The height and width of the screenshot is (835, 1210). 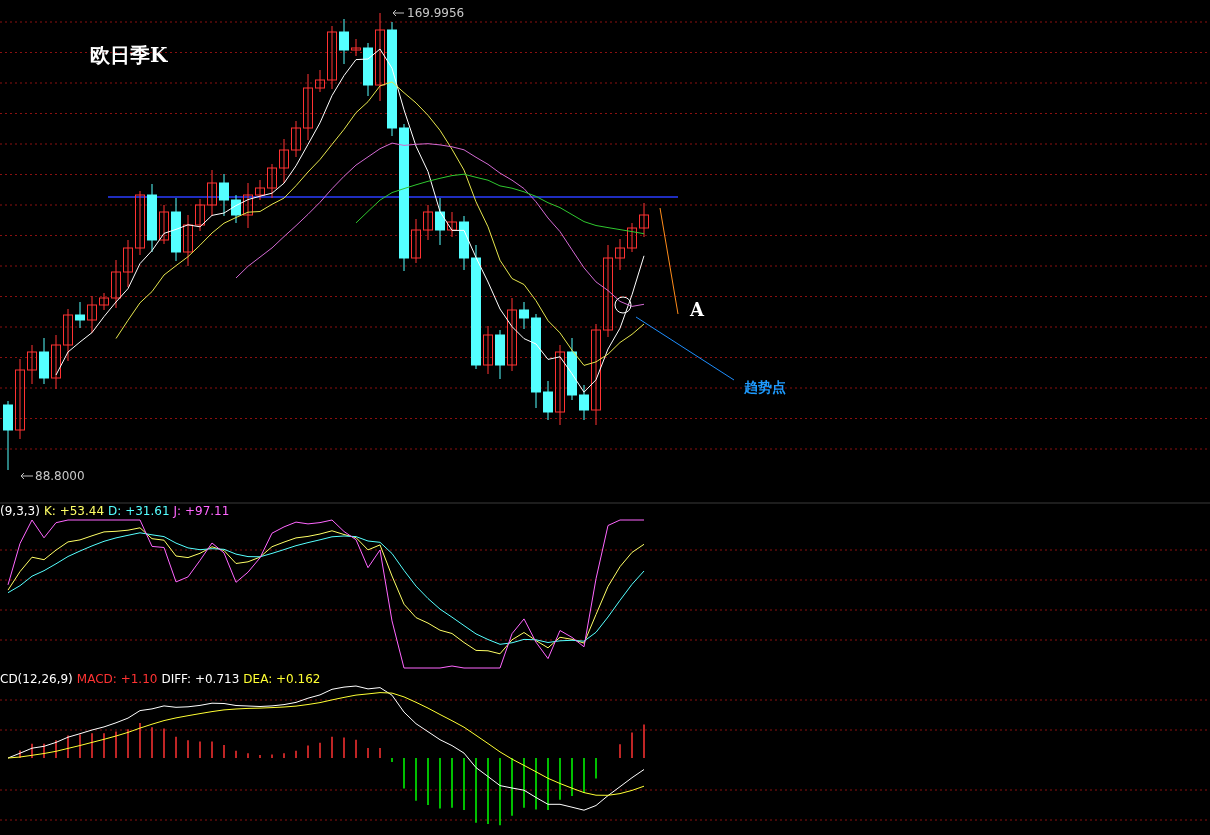 I want to click on trend-point-label: 趋势点, so click(x=765, y=387).